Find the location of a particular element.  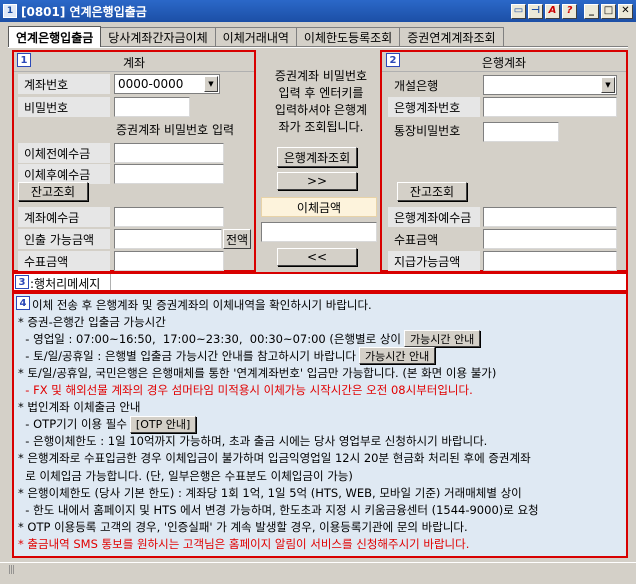

notice-line: 로 이체입금 가능합니다. (단, 일부은행은 수표분도 이체입금이 가능) is located at coordinates (185, 475).